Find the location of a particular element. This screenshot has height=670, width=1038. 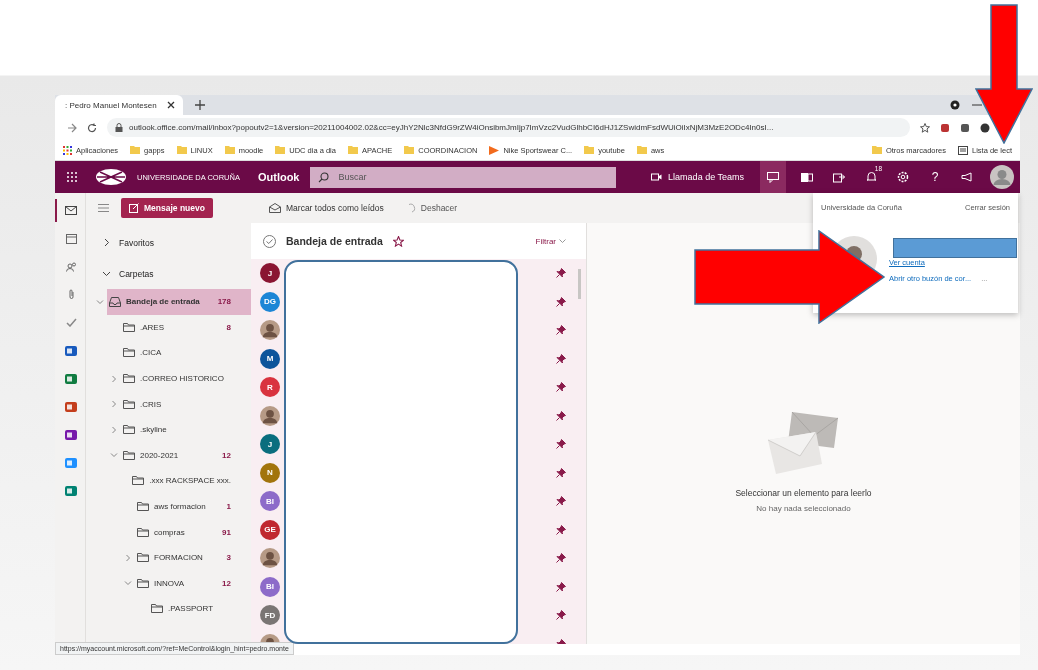

apps-grid-icon is located at coordinates (67, 150).